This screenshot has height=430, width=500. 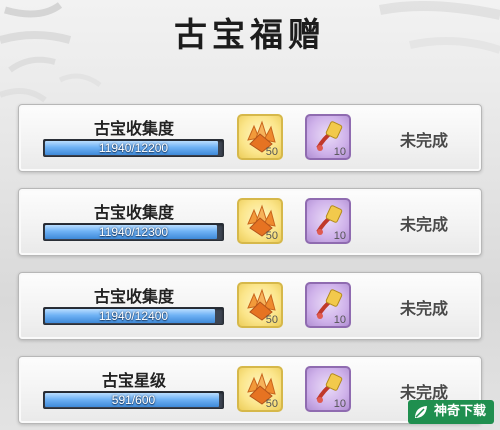 I want to click on reward-card: 古宝收集度 11940/12400 50 10 未完成, so click(x=250, y=306).